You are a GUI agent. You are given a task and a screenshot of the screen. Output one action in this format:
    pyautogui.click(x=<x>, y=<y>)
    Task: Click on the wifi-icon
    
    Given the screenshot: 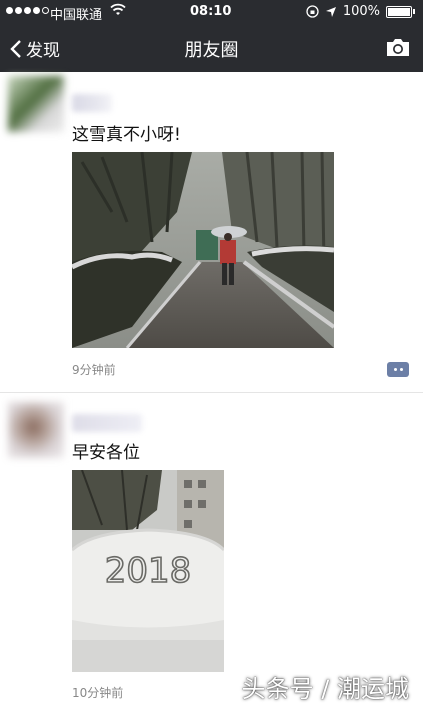 What is the action you would take?
    pyautogui.click(x=118, y=9)
    